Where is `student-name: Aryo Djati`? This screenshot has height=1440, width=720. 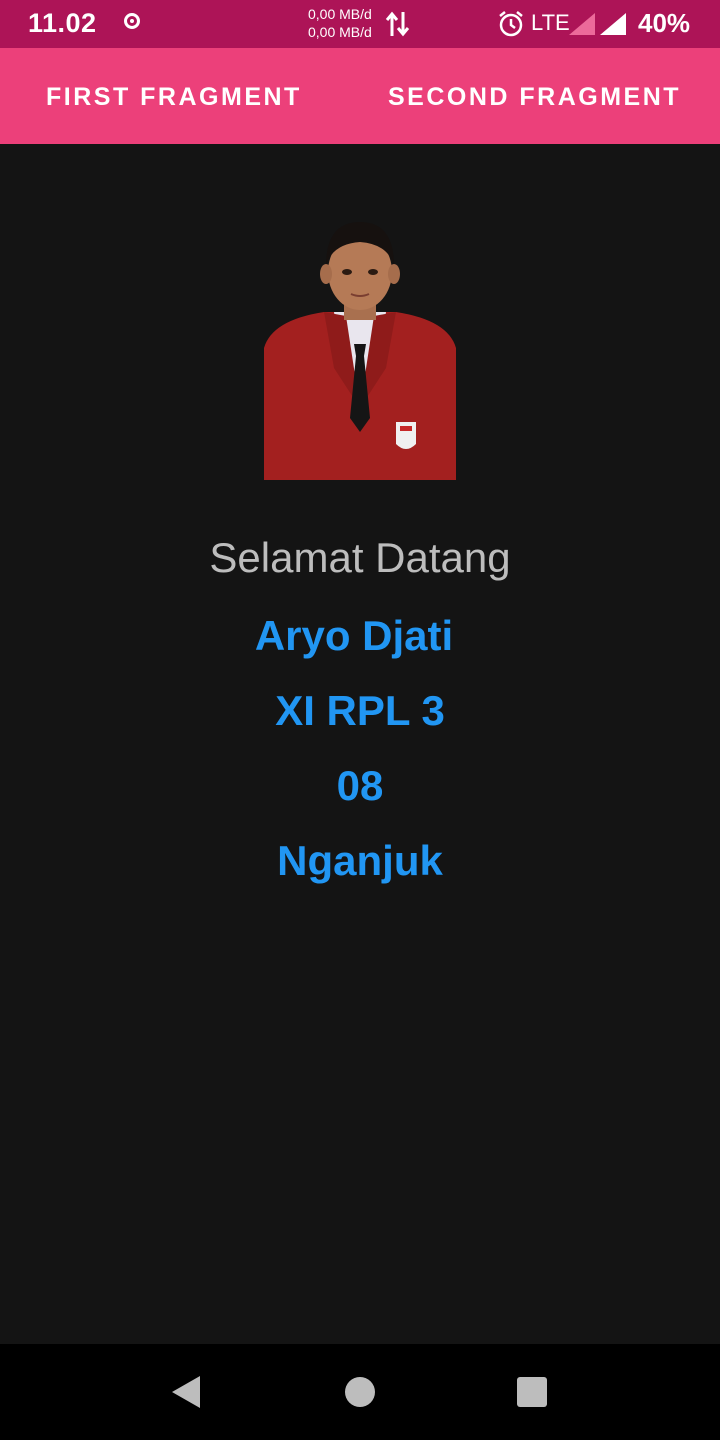
student-name: Aryo Djati is located at coordinates (354, 635).